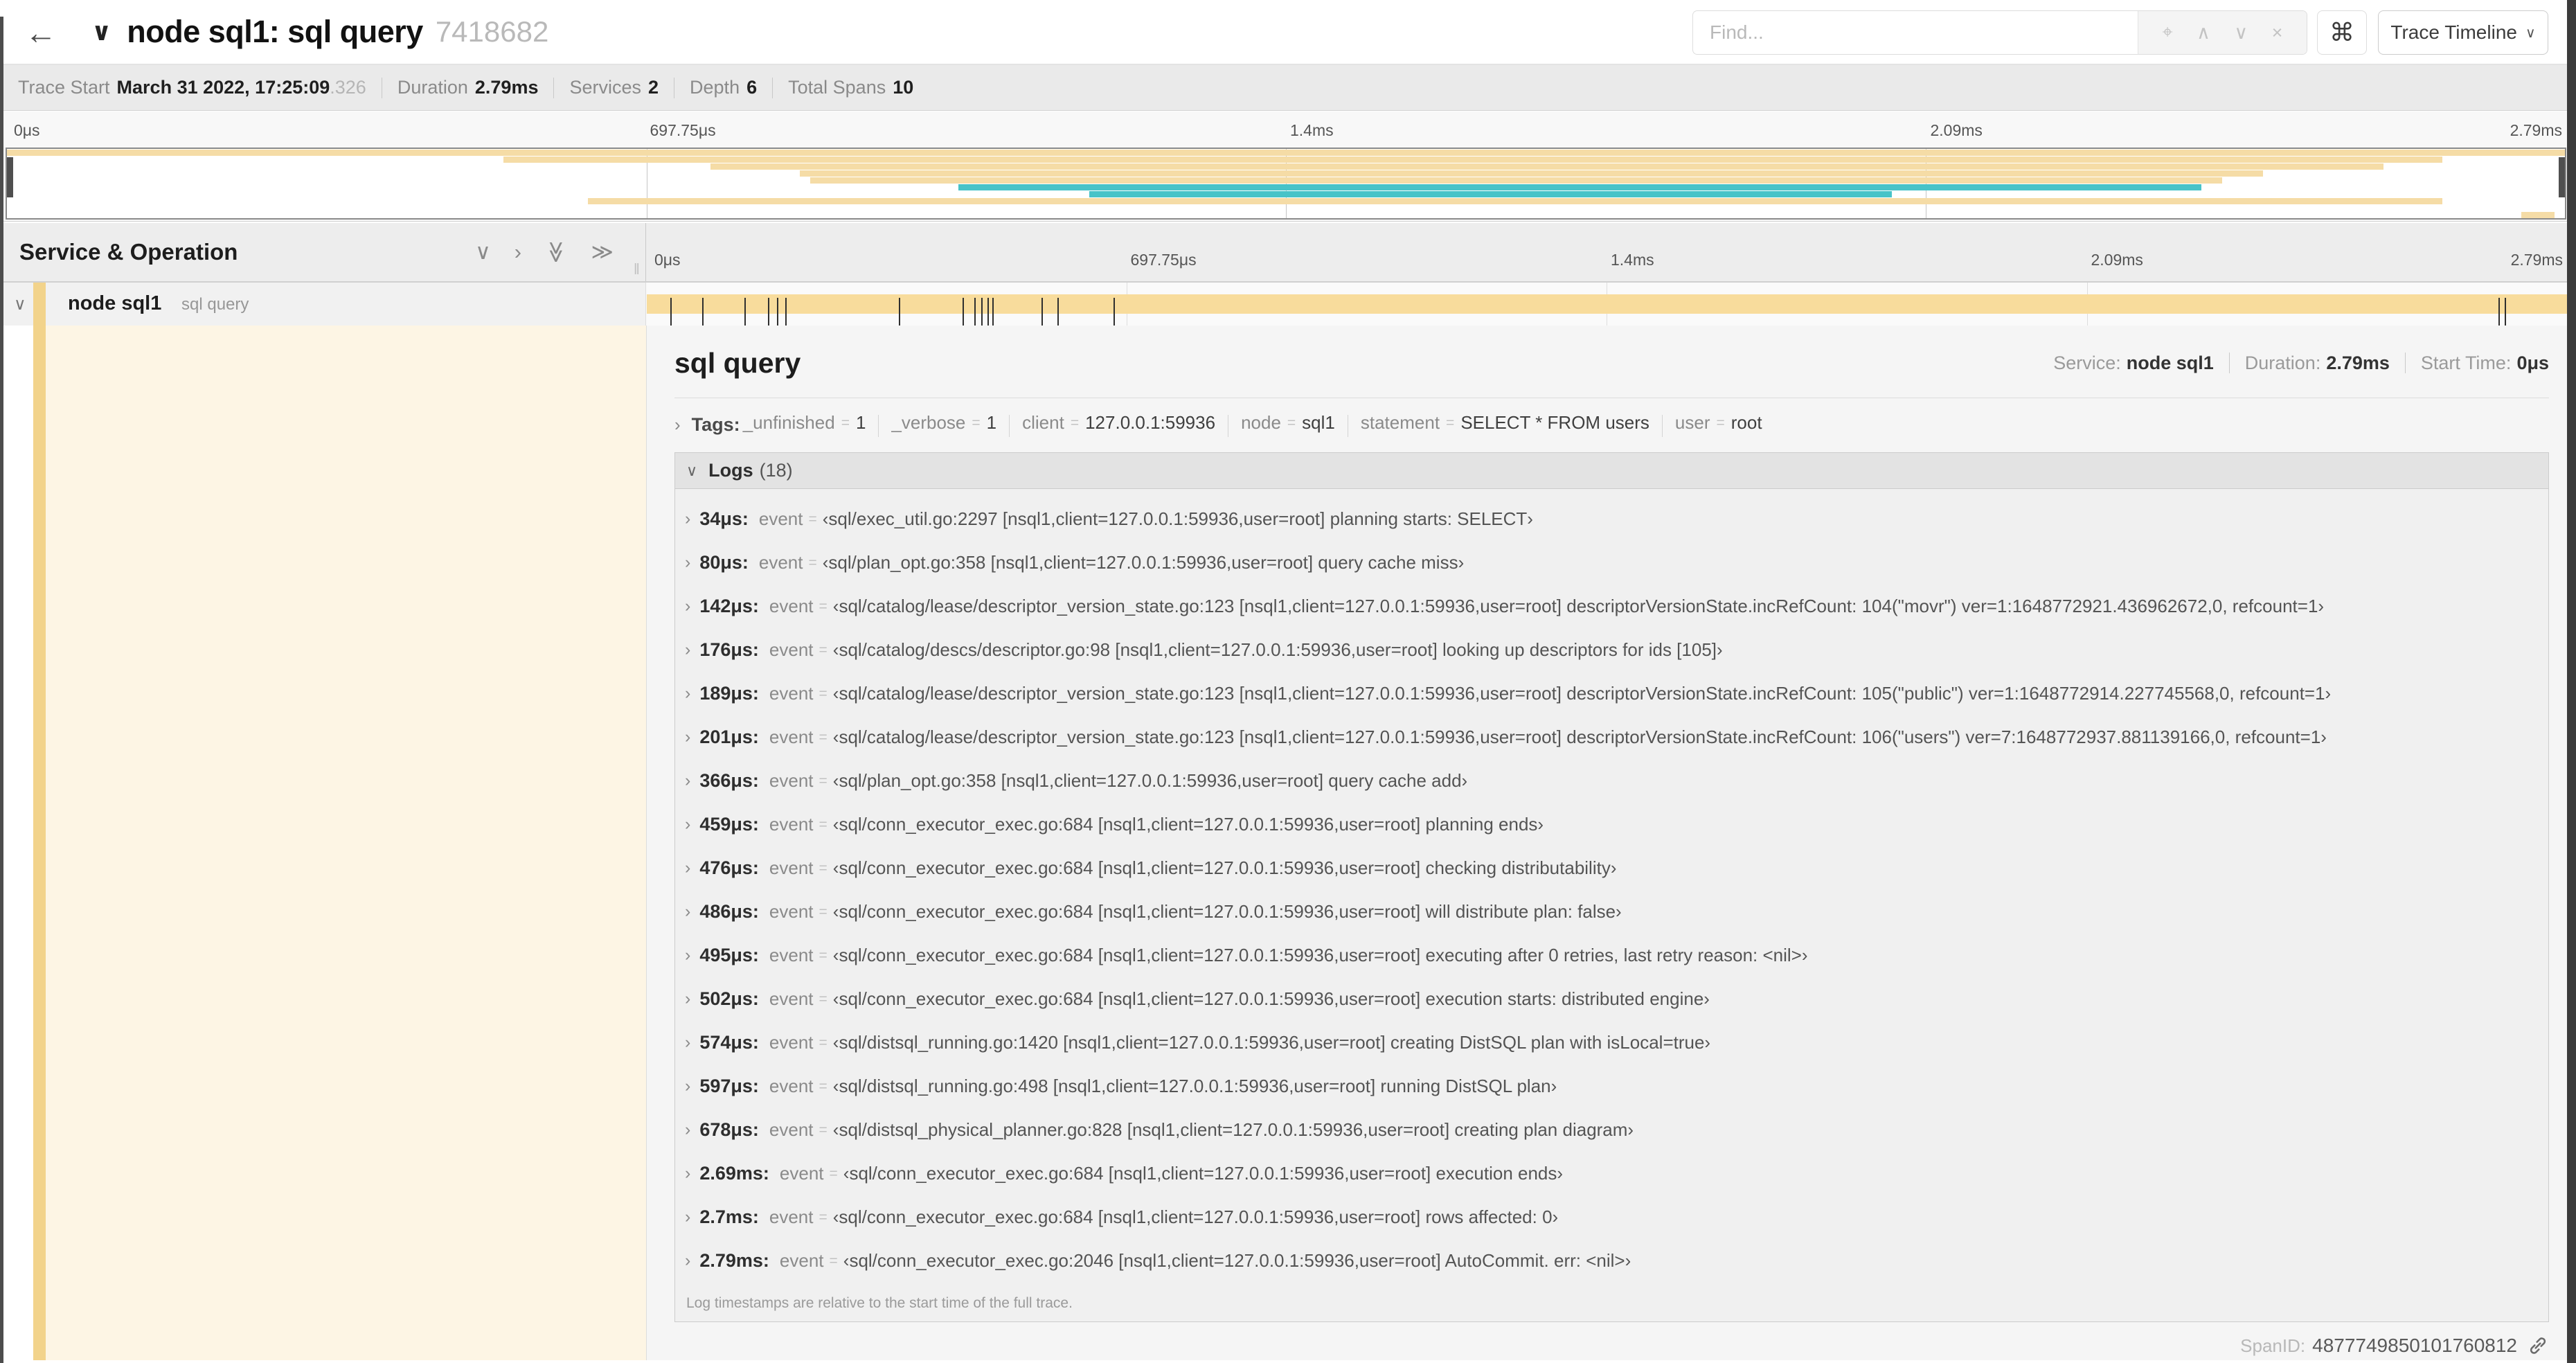  What do you see at coordinates (2562, 177) in the screenshot?
I see `minimap-right-drag-handle` at bounding box center [2562, 177].